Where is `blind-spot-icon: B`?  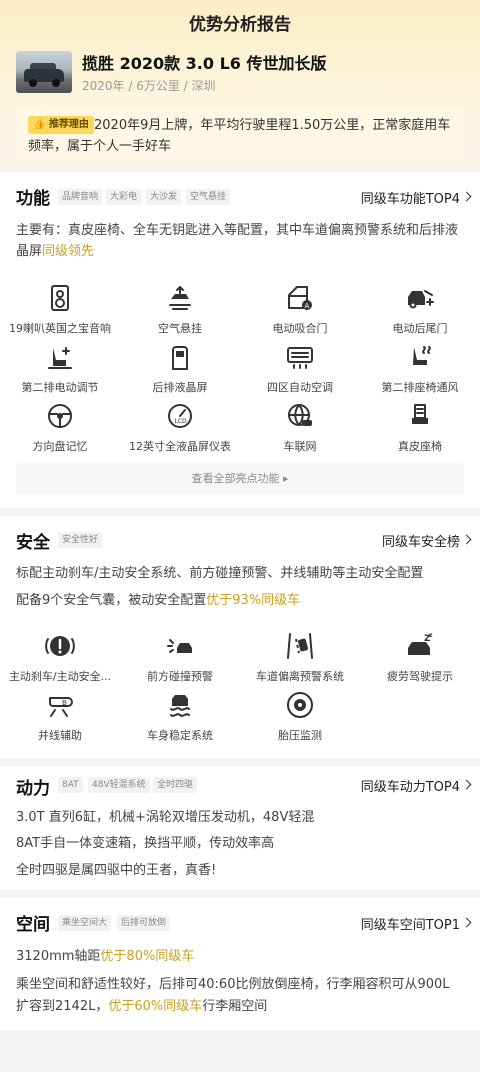 blind-spot-icon: B is located at coordinates (60, 705).